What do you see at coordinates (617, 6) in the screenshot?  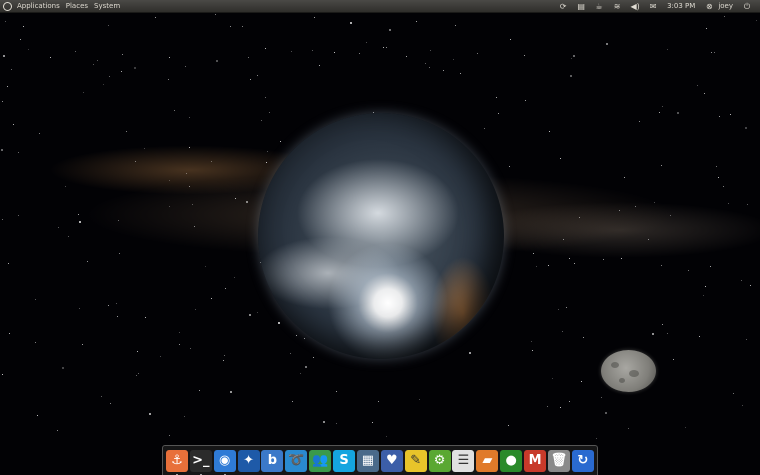 I see `wifi-icon: ≋` at bounding box center [617, 6].